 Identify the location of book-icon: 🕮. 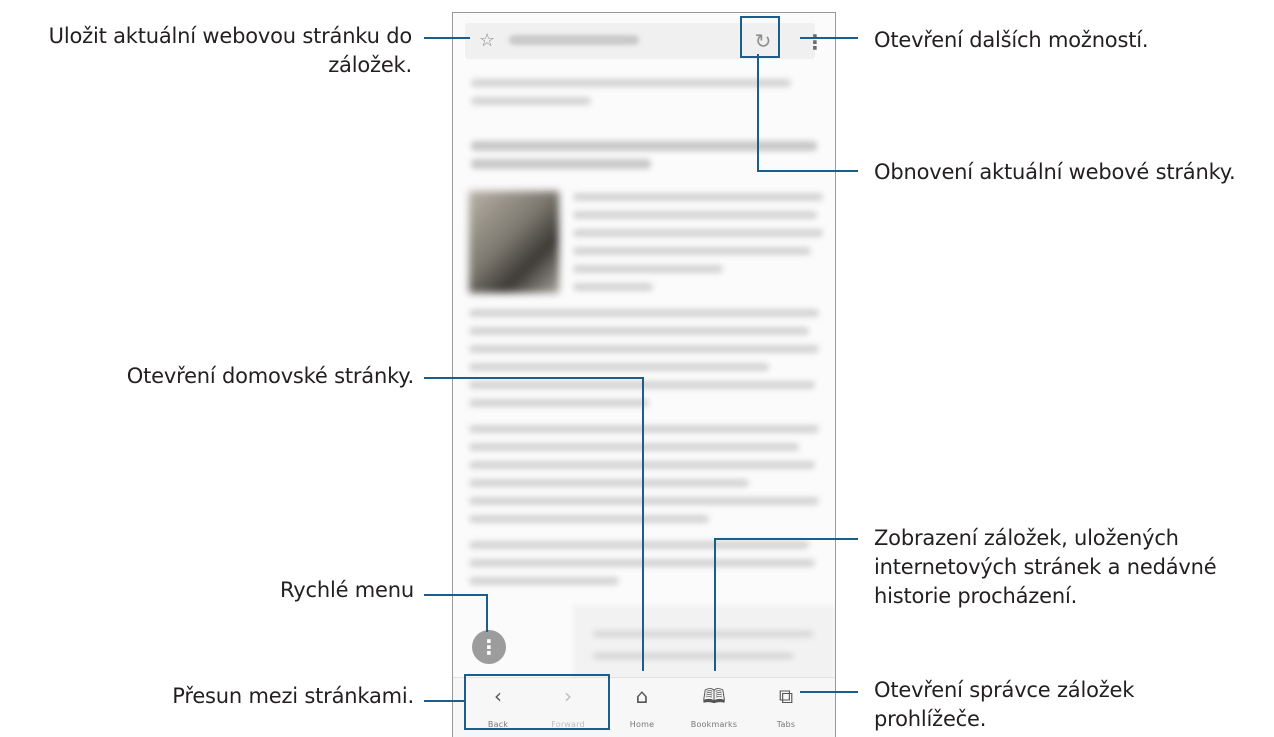
(714, 696).